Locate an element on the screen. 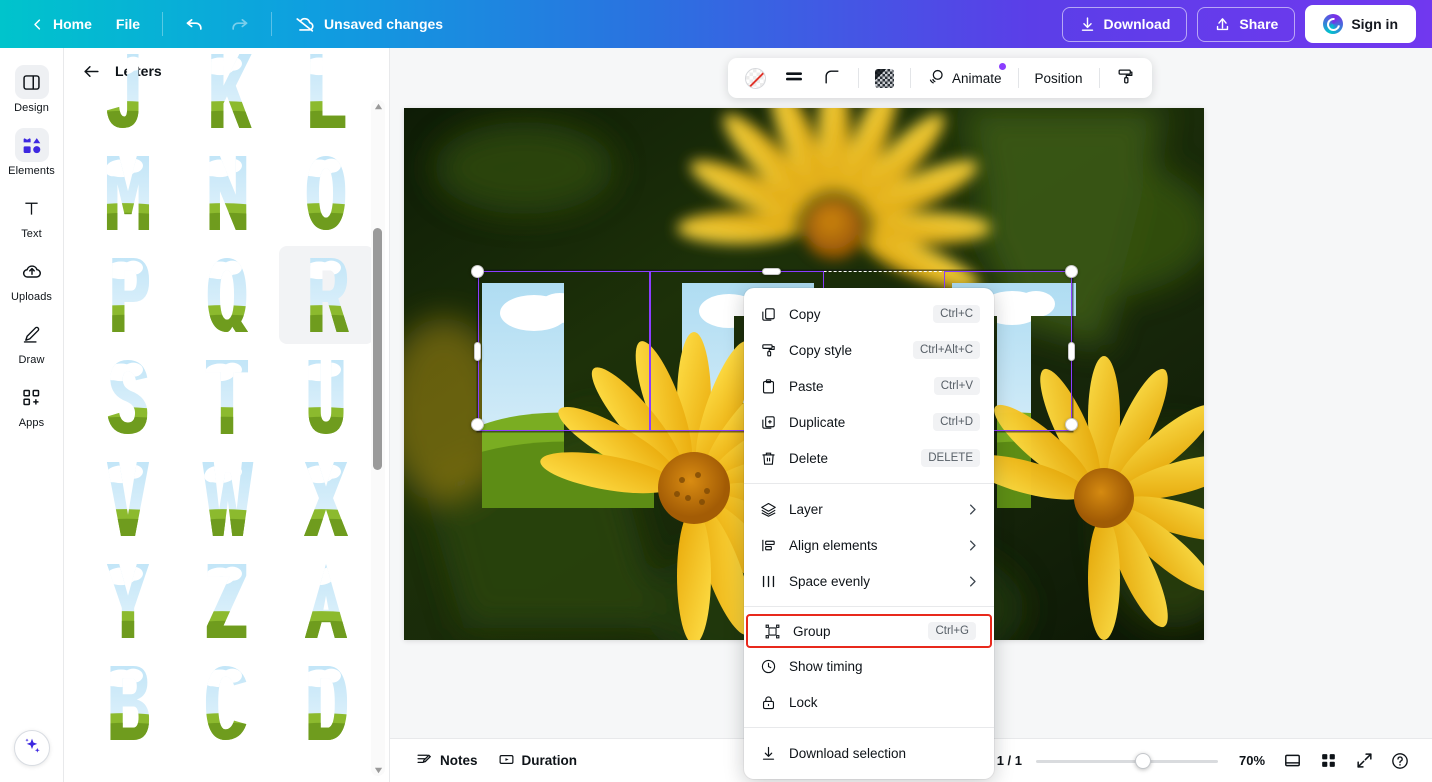 This screenshot has width=1432, height=782. letter-tile-r is located at coordinates (326, 295).